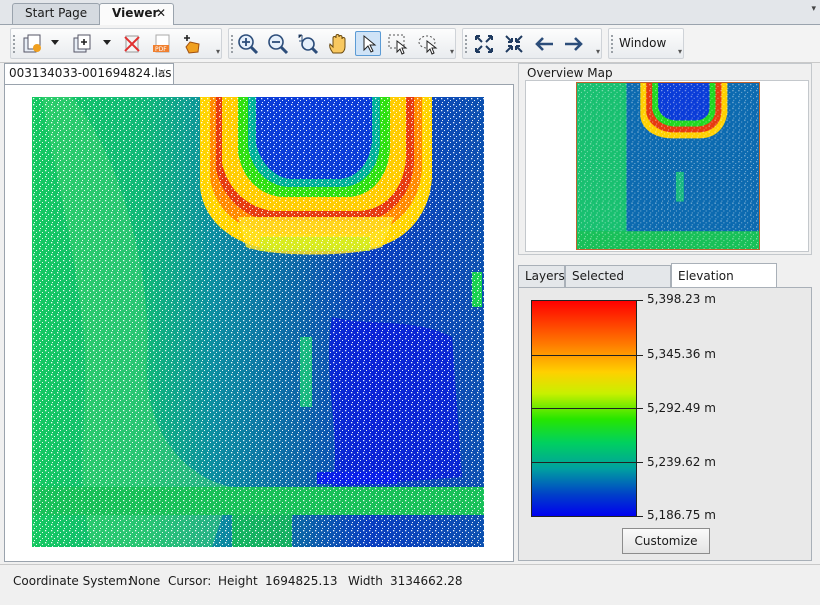  I want to click on forward-arrow-icon, so click(574, 43).